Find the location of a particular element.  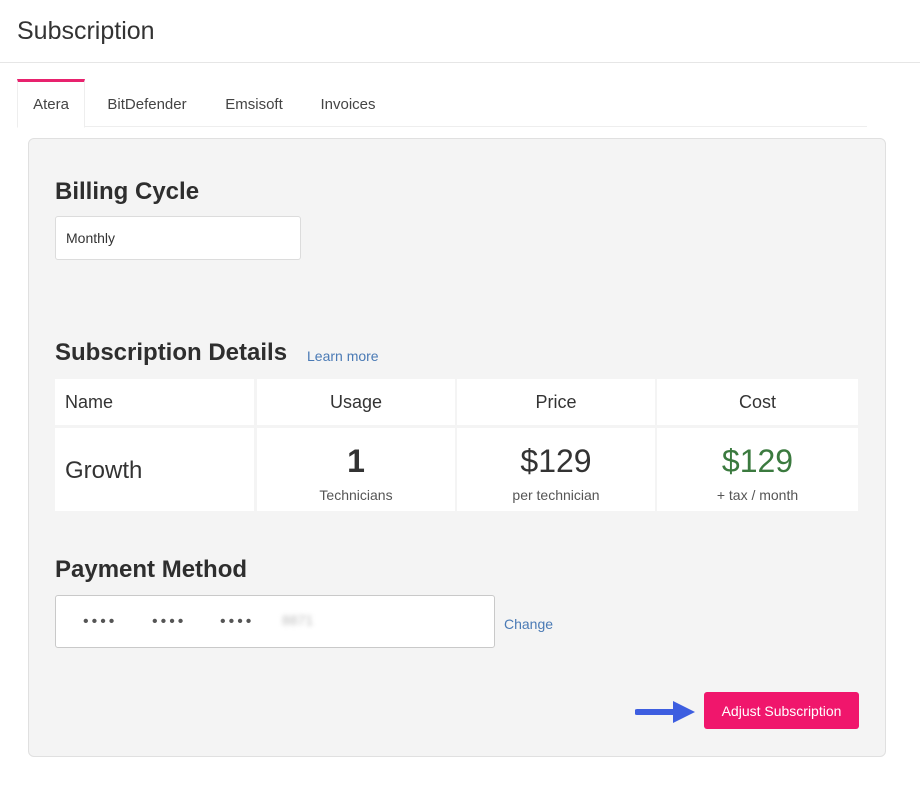

price-value: $129 is located at coordinates (556, 461).